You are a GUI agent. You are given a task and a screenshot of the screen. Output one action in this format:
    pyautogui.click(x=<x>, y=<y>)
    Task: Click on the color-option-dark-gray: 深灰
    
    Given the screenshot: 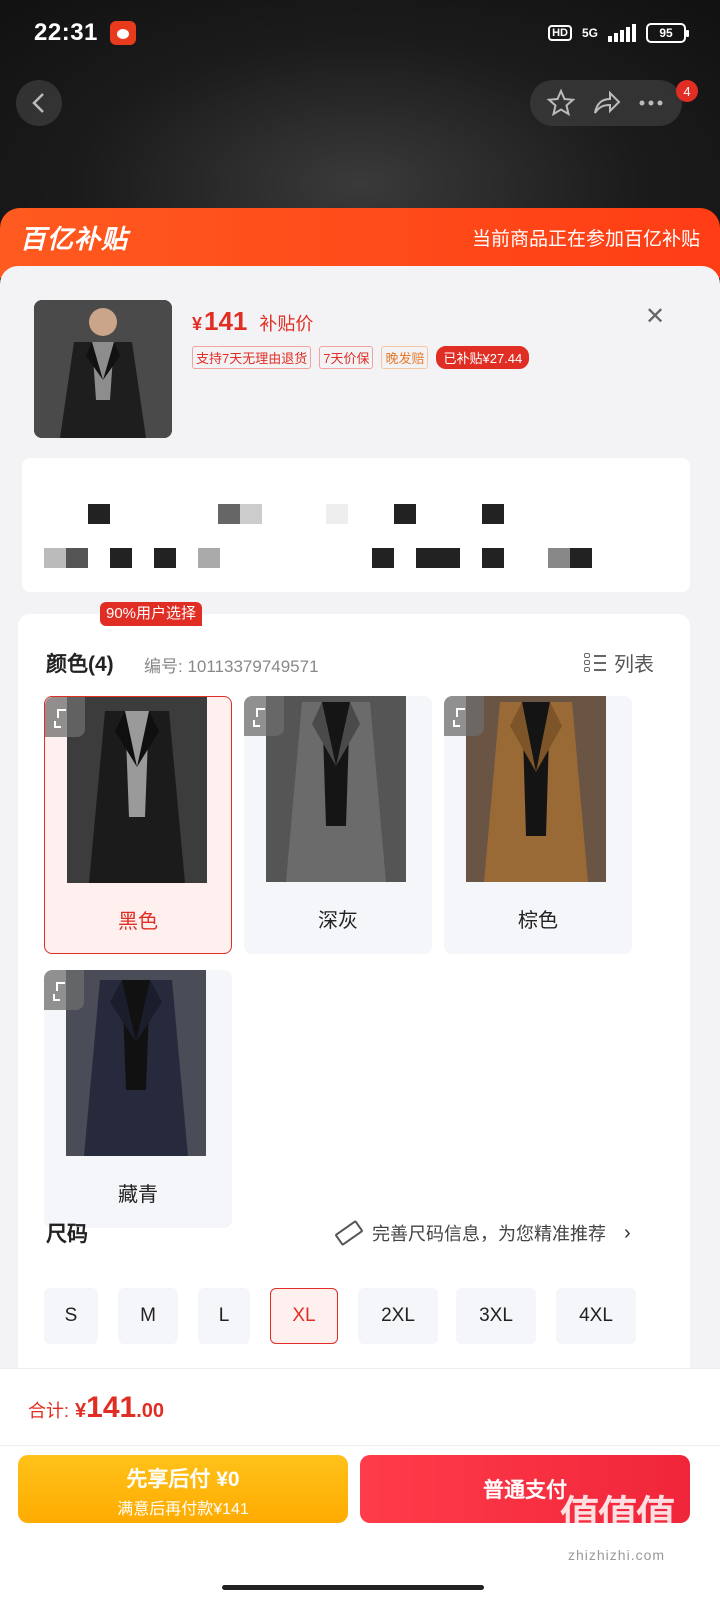 What is the action you would take?
    pyautogui.click(x=338, y=825)
    